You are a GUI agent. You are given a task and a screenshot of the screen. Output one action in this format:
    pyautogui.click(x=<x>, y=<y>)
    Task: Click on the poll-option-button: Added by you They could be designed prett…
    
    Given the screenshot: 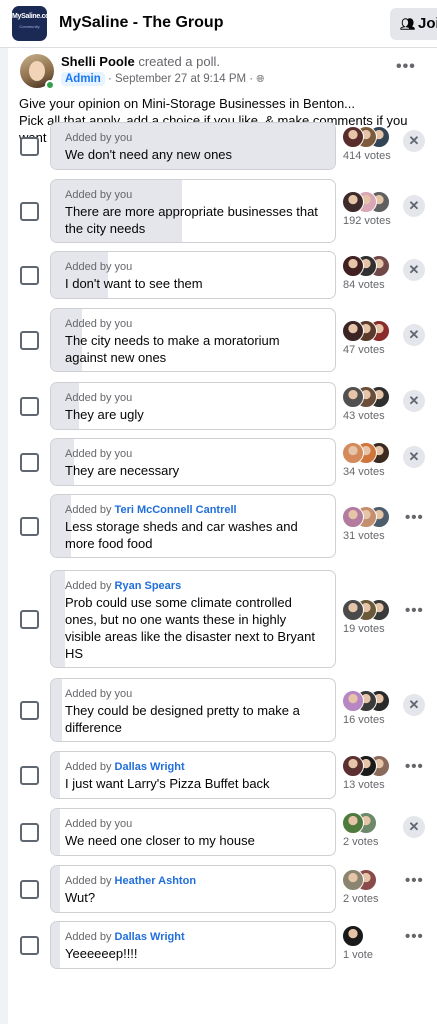 What is the action you would take?
    pyautogui.click(x=193, y=710)
    